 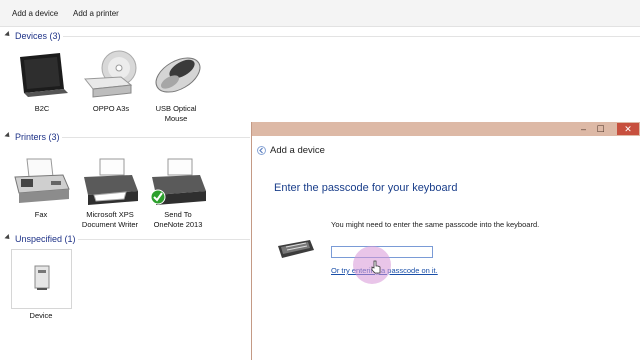 What do you see at coordinates (296, 250) in the screenshot?
I see `keyboard-icon` at bounding box center [296, 250].